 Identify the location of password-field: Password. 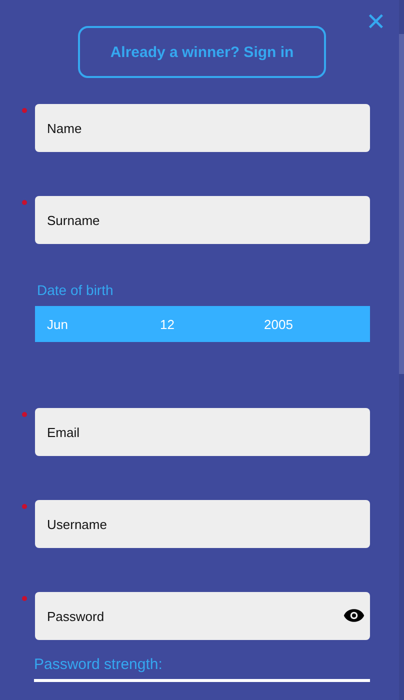
(202, 616).